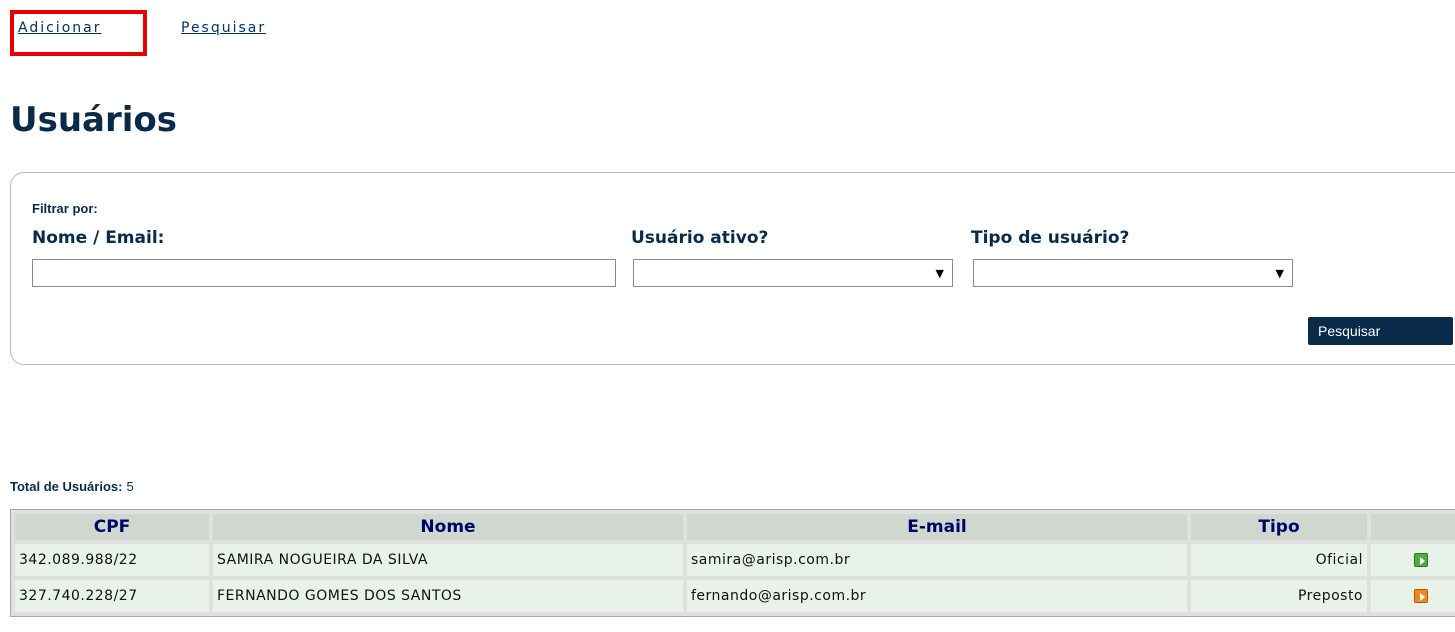 This screenshot has width=1455, height=632. What do you see at coordinates (66, 486) in the screenshot?
I see `total-label: Total de Usuários:` at bounding box center [66, 486].